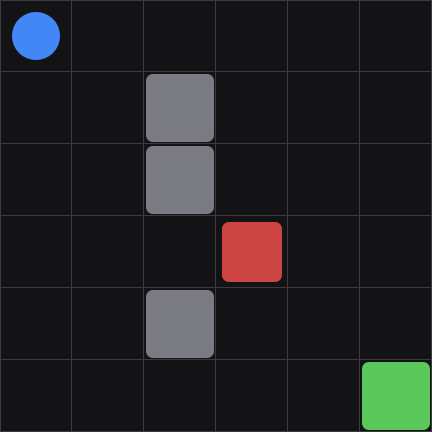 This screenshot has width=432, height=432. What do you see at coordinates (36, 36) in the screenshot?
I see `player-token` at bounding box center [36, 36].